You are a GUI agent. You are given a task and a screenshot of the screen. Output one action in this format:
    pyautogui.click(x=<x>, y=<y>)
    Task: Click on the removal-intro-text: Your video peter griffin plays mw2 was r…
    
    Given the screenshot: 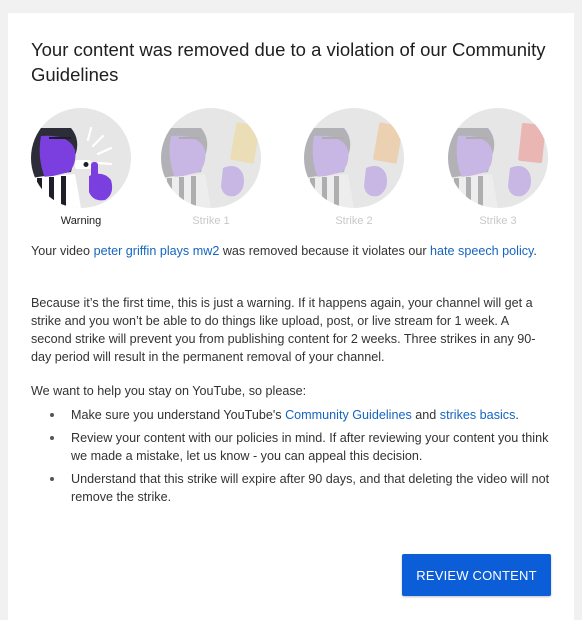 What is the action you would take?
    pyautogui.click(x=291, y=251)
    